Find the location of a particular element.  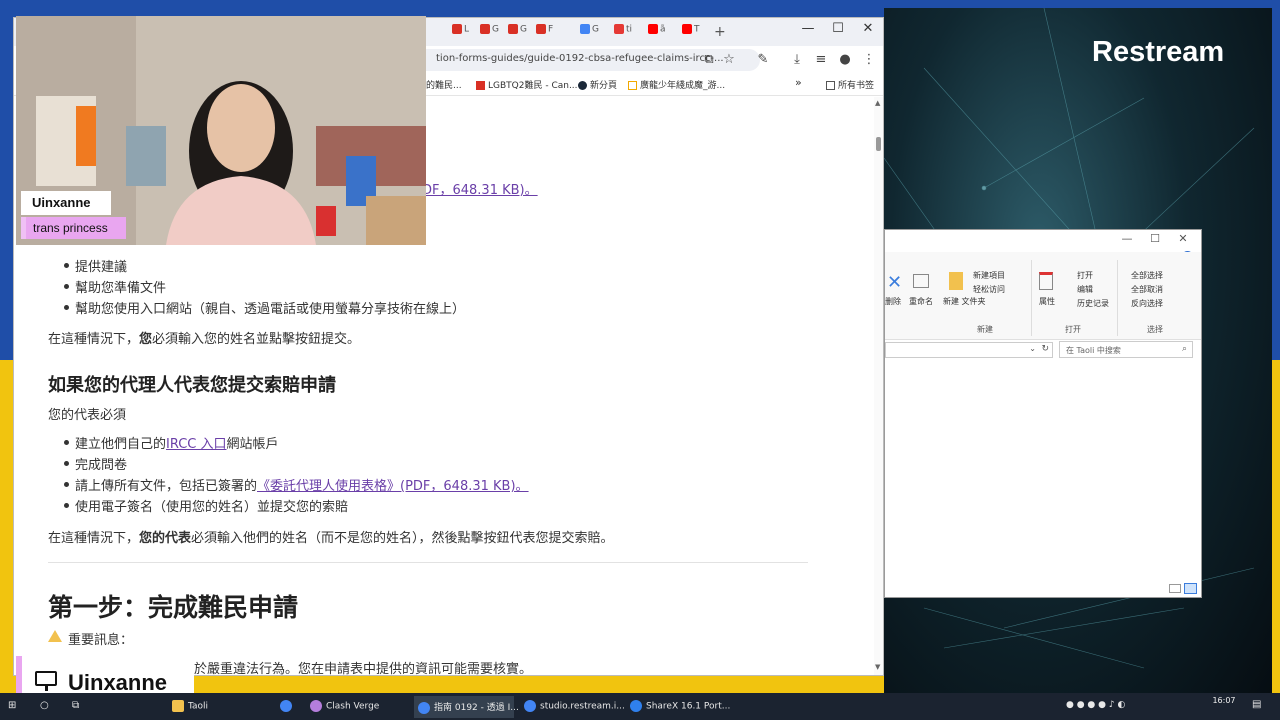

sharex-icon is located at coordinates (636, 706).